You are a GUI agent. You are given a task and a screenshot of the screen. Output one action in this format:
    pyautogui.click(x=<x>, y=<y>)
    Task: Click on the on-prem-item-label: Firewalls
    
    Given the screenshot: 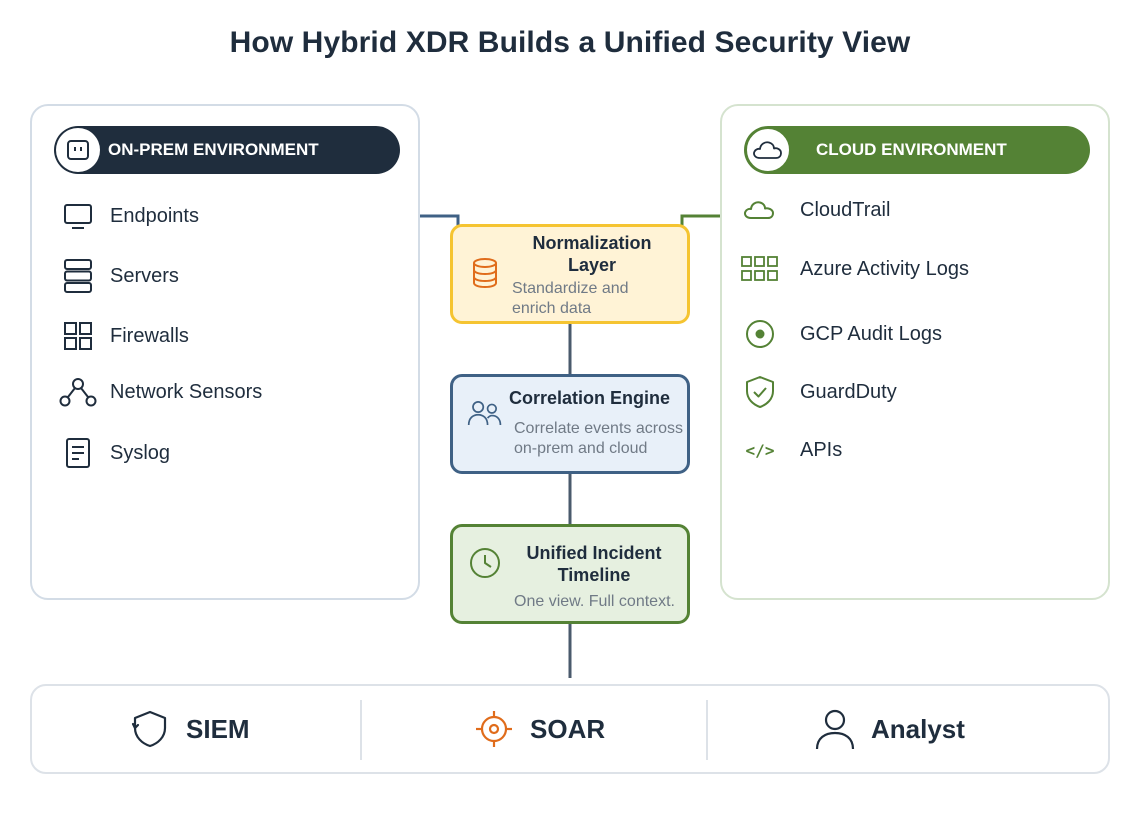 What is the action you would take?
    pyautogui.click(x=149, y=335)
    